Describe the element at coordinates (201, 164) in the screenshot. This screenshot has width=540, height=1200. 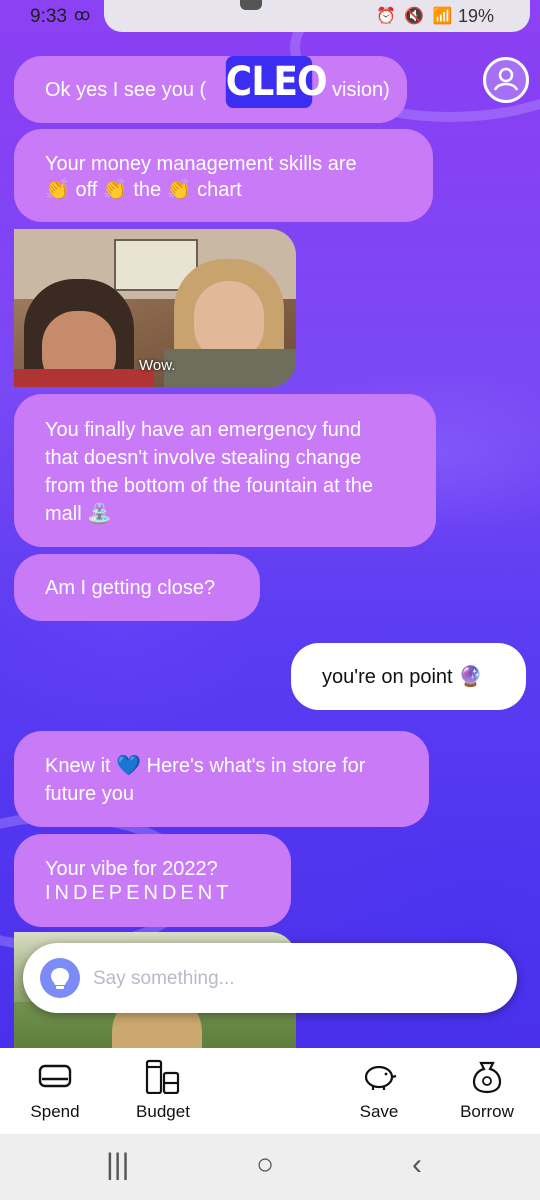
I see `message-text: Your money management skills are` at that location.